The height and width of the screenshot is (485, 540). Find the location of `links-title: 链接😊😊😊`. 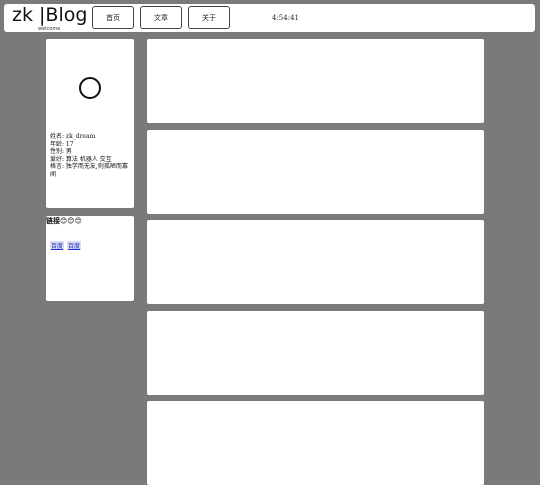

links-title: 链接😊😊😊 is located at coordinates (64, 221).